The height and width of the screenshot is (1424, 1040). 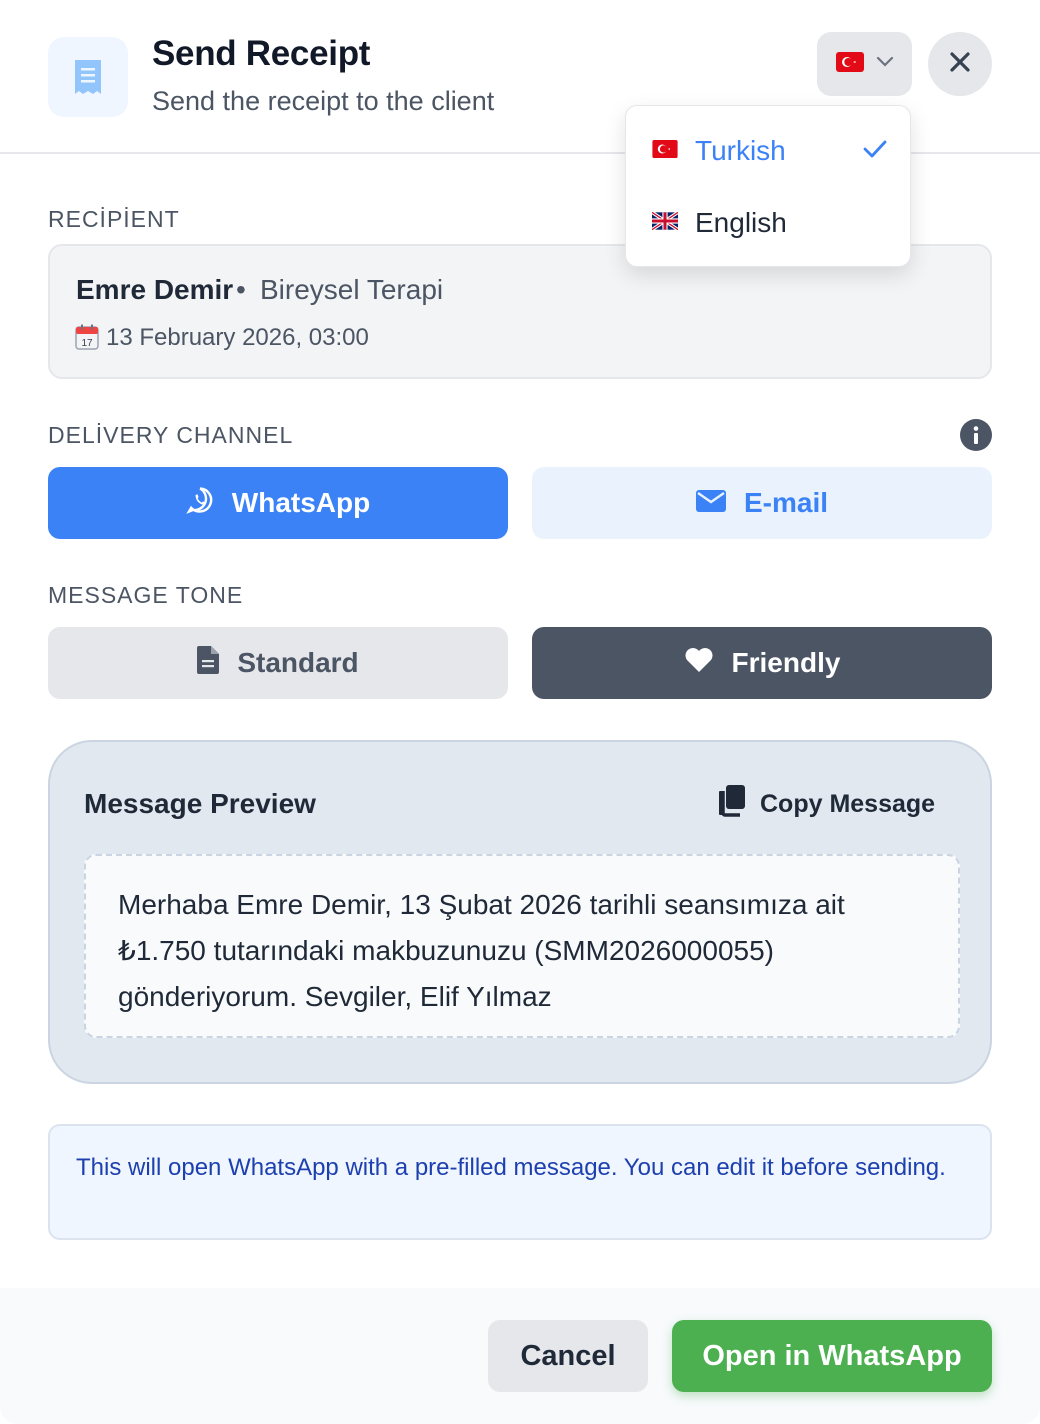 I want to click on copy-message-button: Copy Message, so click(x=827, y=804).